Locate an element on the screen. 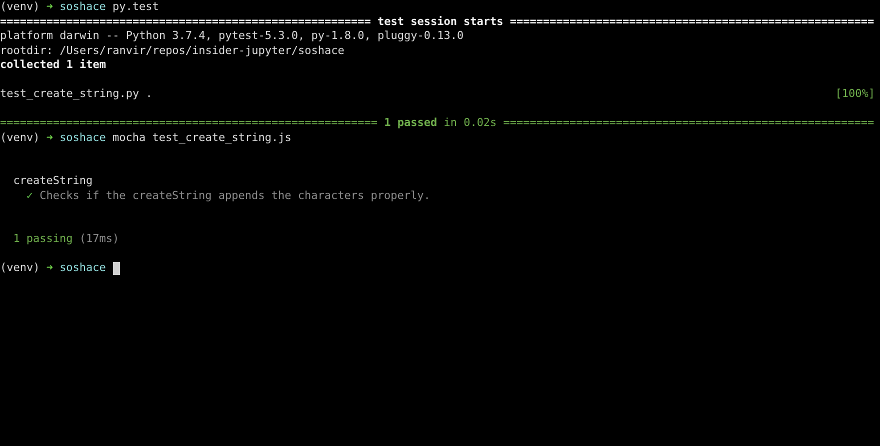 This screenshot has width=880, height=446. output-text: platform darwin -- Python 3.7.4, pytest-5.3.0, py-1.8.0, pluggy-0.13.0 is located at coordinates (232, 36).